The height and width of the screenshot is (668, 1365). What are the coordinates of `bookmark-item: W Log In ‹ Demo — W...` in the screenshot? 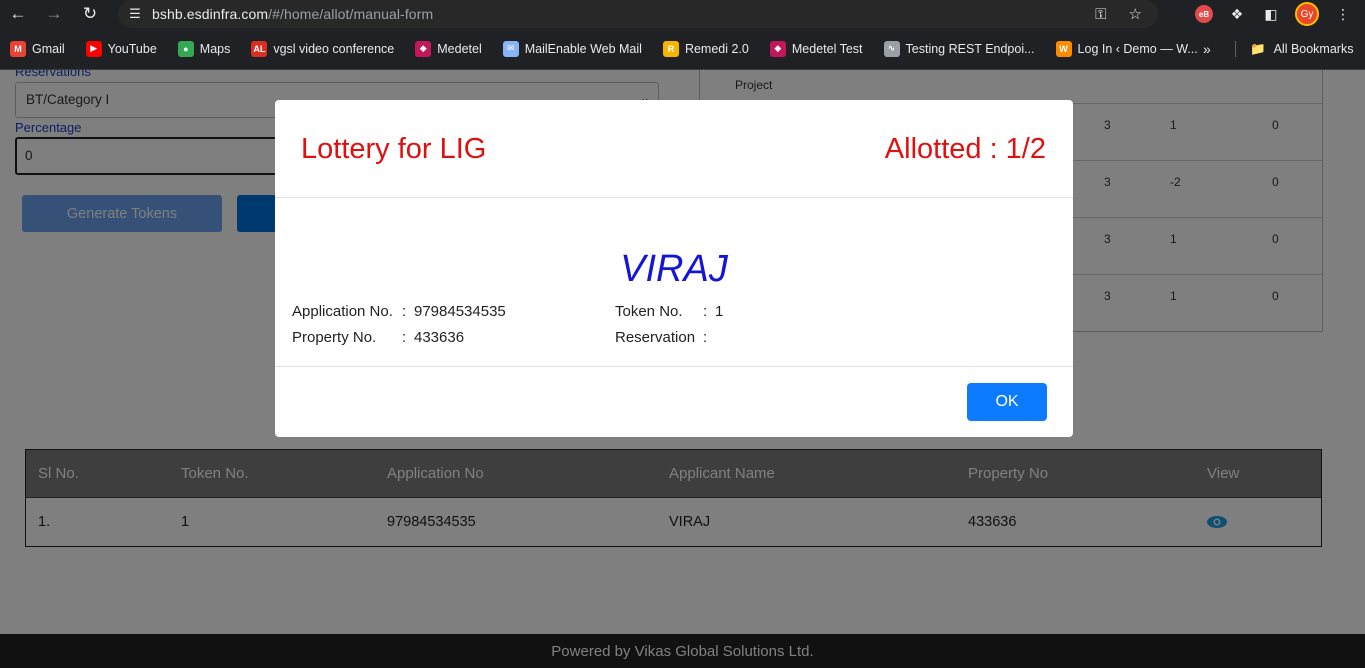 It's located at (1126, 48).